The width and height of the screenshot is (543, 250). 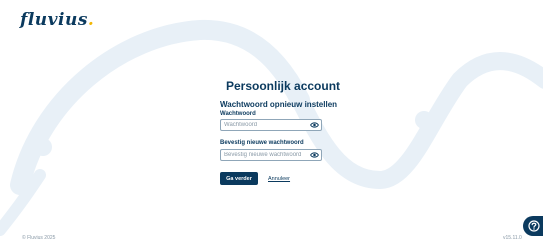 I want to click on continue-button: Ga verder, so click(x=239, y=178).